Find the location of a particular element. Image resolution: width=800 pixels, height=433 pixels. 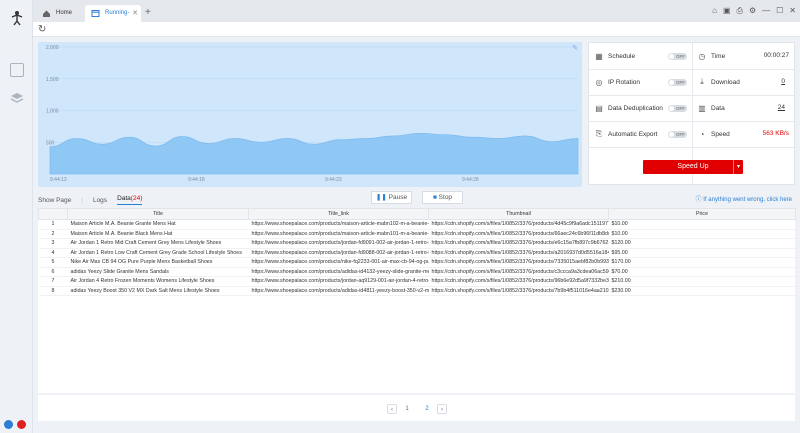

pause-icon: ❚❚ is located at coordinates (382, 197).